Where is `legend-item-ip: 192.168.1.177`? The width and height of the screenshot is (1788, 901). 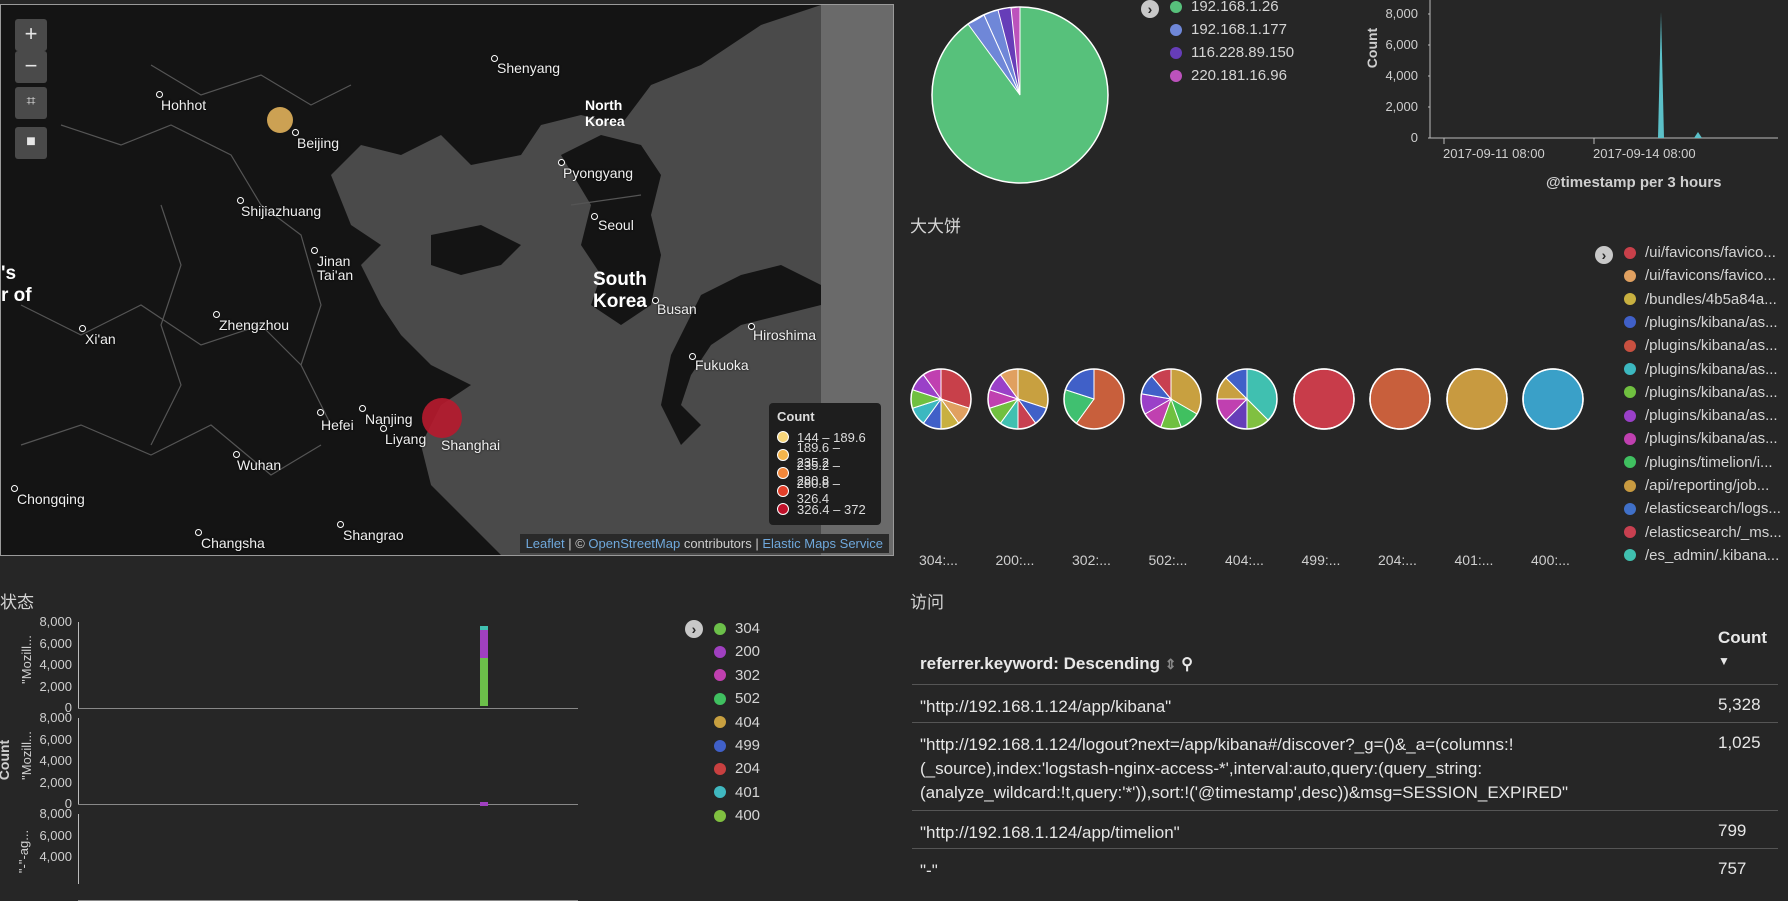
legend-item-ip: 192.168.1.177 is located at coordinates (1228, 29).